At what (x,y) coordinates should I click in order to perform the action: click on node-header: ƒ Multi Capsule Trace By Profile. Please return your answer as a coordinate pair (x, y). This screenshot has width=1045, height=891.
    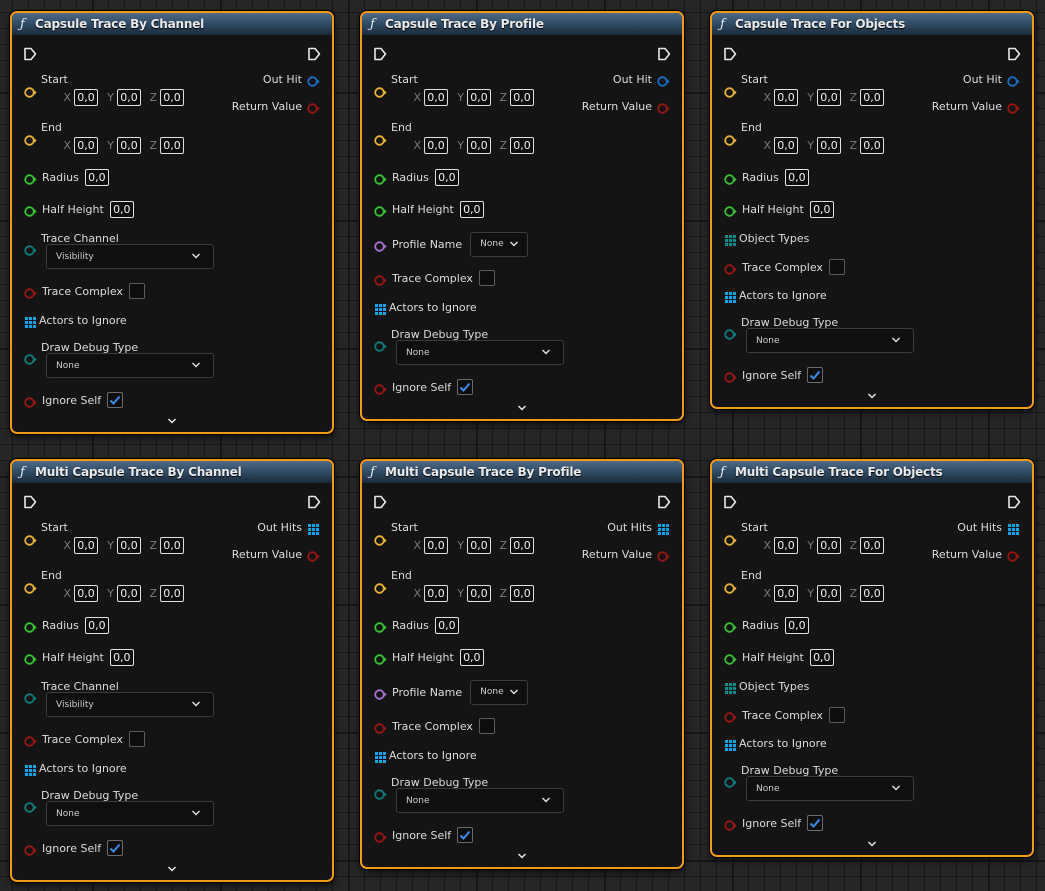
    Looking at the image, I should click on (522, 472).